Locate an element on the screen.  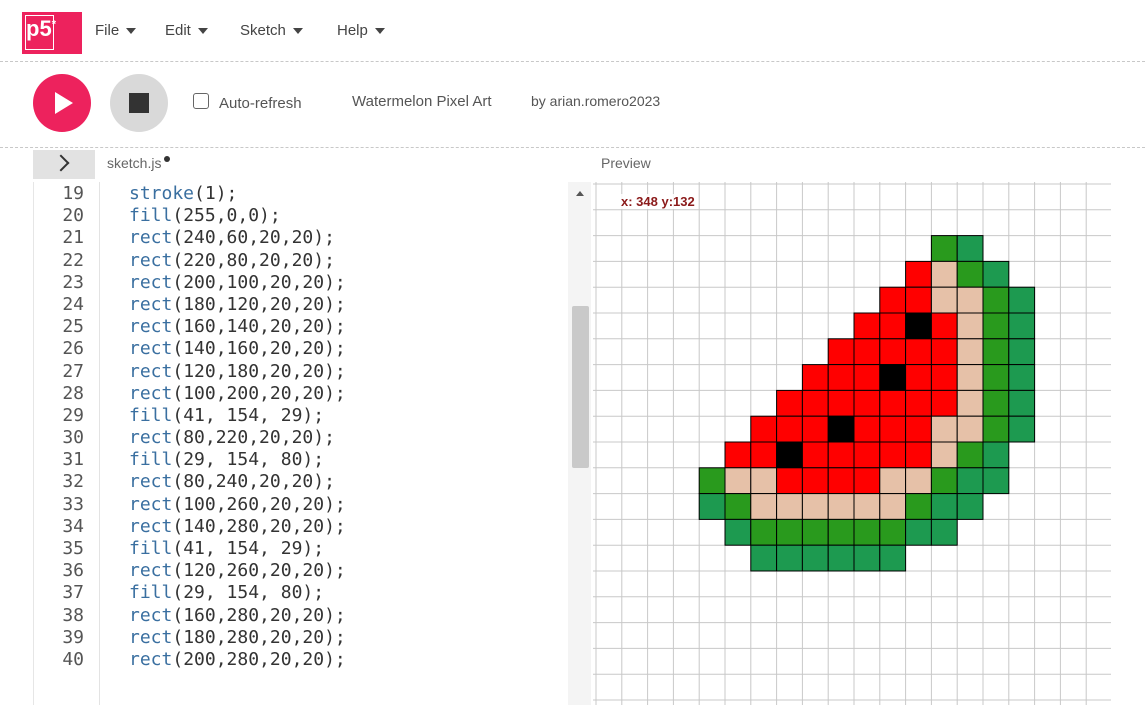
code-line: 22 rect(220,80,20,20); is located at coordinates (304, 261).